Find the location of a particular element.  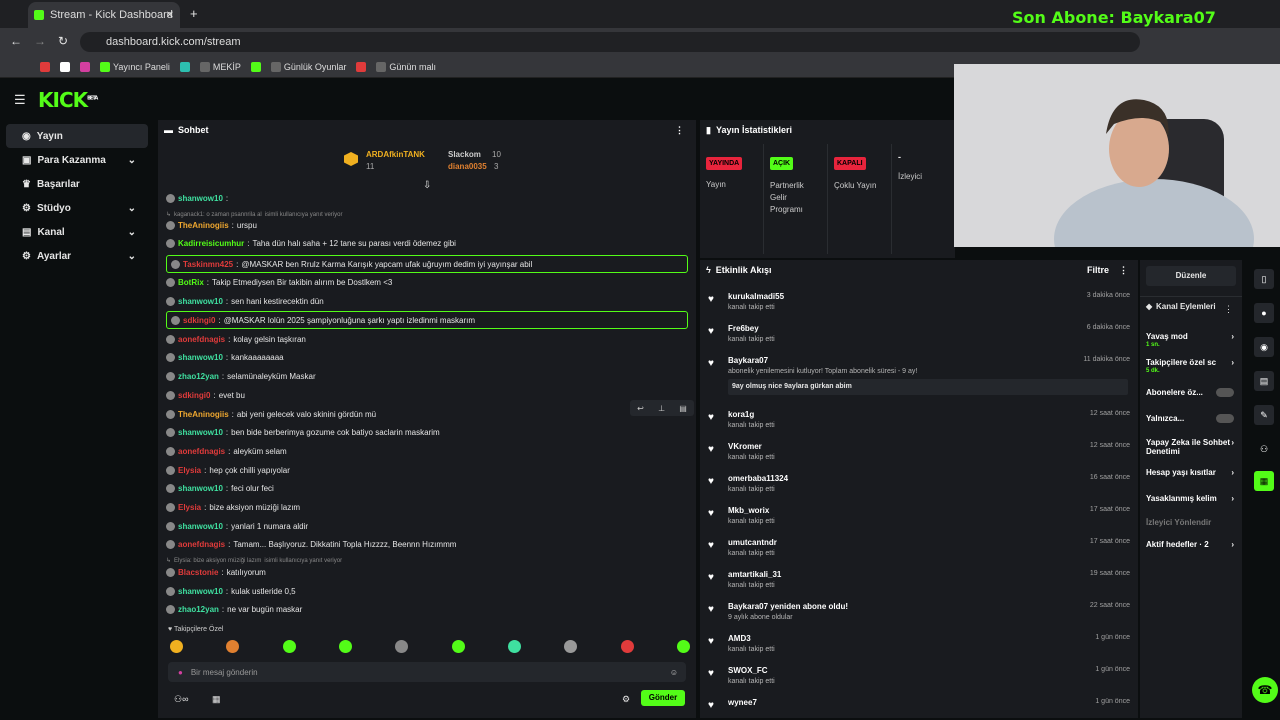

chat-username: Kadirreisicumhur is located at coordinates (211, 243).